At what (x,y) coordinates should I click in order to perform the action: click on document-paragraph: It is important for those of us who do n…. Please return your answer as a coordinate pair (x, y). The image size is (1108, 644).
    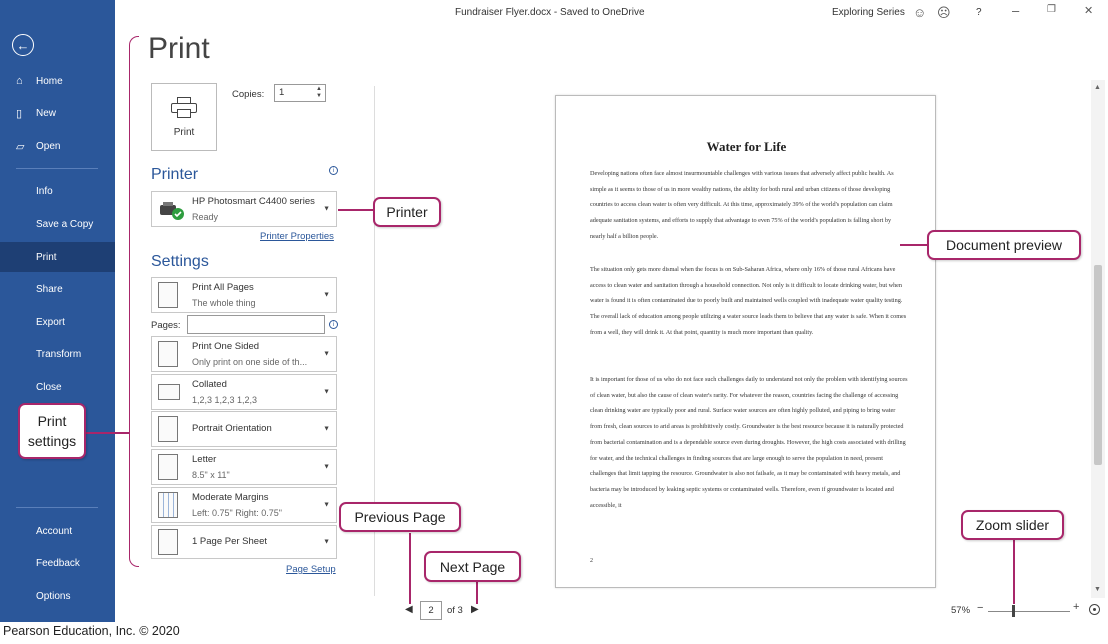
    Looking at the image, I should click on (749, 442).